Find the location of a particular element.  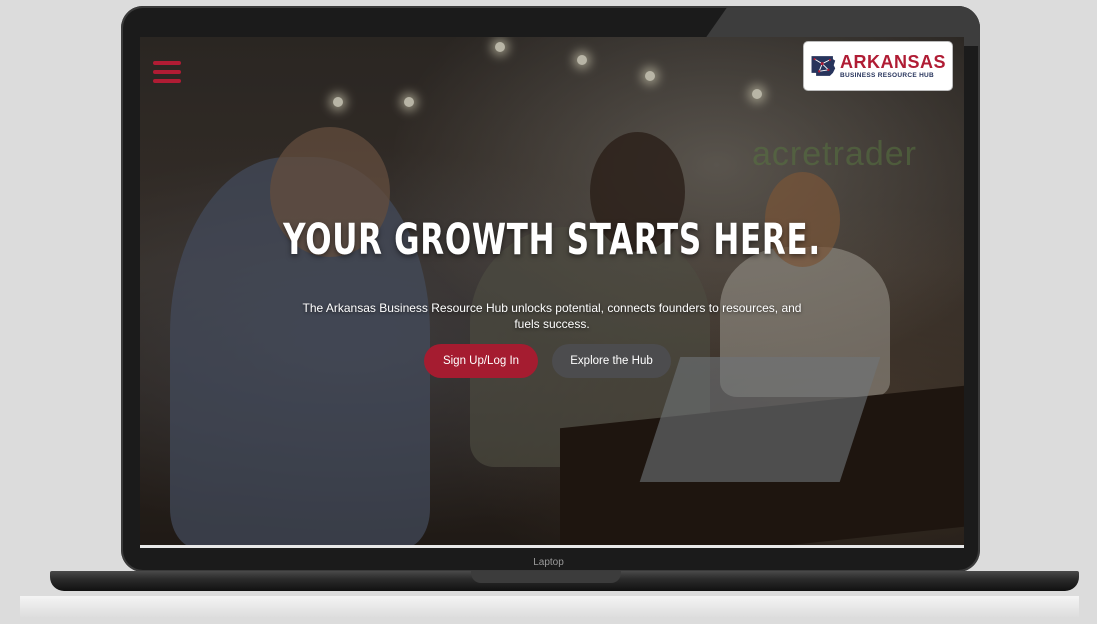

logo-title: ARKANSAS is located at coordinates (892, 61).